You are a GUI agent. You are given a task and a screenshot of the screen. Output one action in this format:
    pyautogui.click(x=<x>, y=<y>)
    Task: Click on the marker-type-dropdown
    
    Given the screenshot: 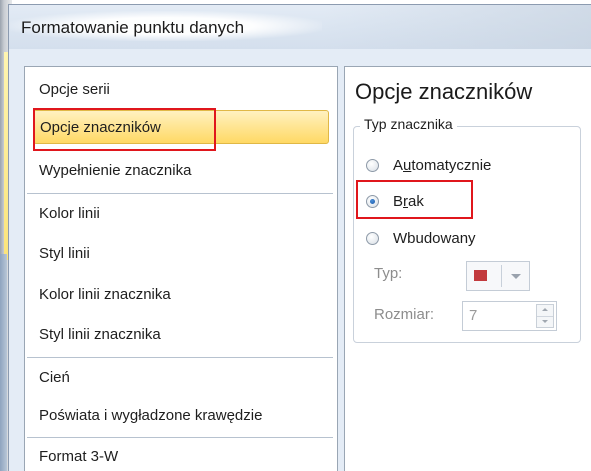 What is the action you would take?
    pyautogui.click(x=498, y=276)
    